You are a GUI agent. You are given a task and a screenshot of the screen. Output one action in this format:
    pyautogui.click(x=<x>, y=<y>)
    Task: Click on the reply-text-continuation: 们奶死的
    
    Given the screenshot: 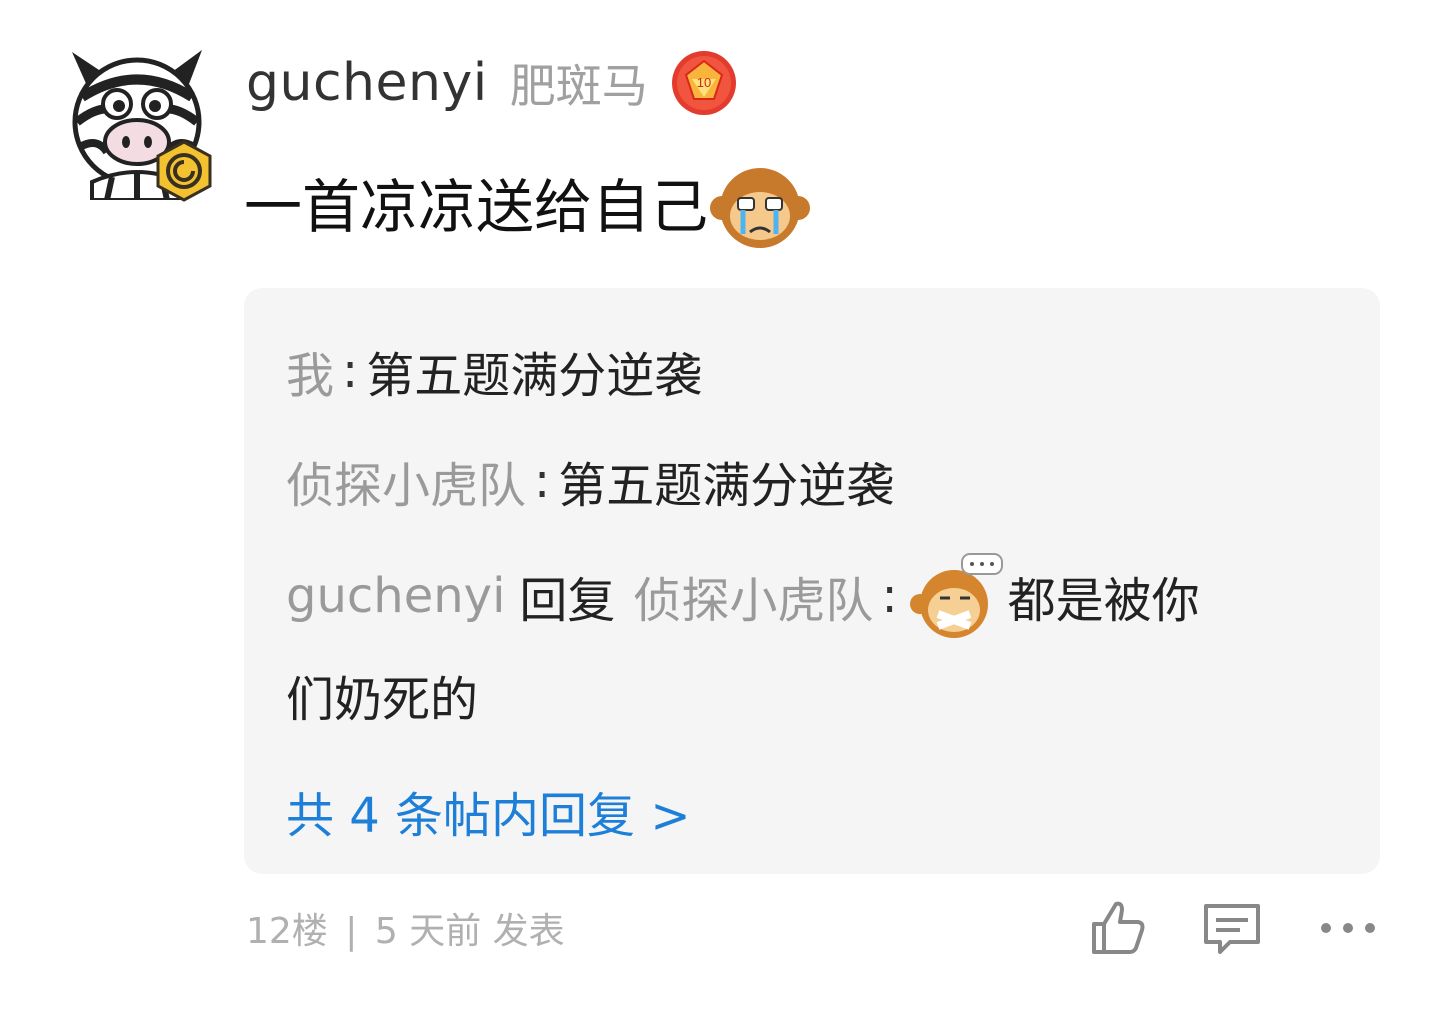 What is the action you would take?
    pyautogui.click(x=382, y=695)
    